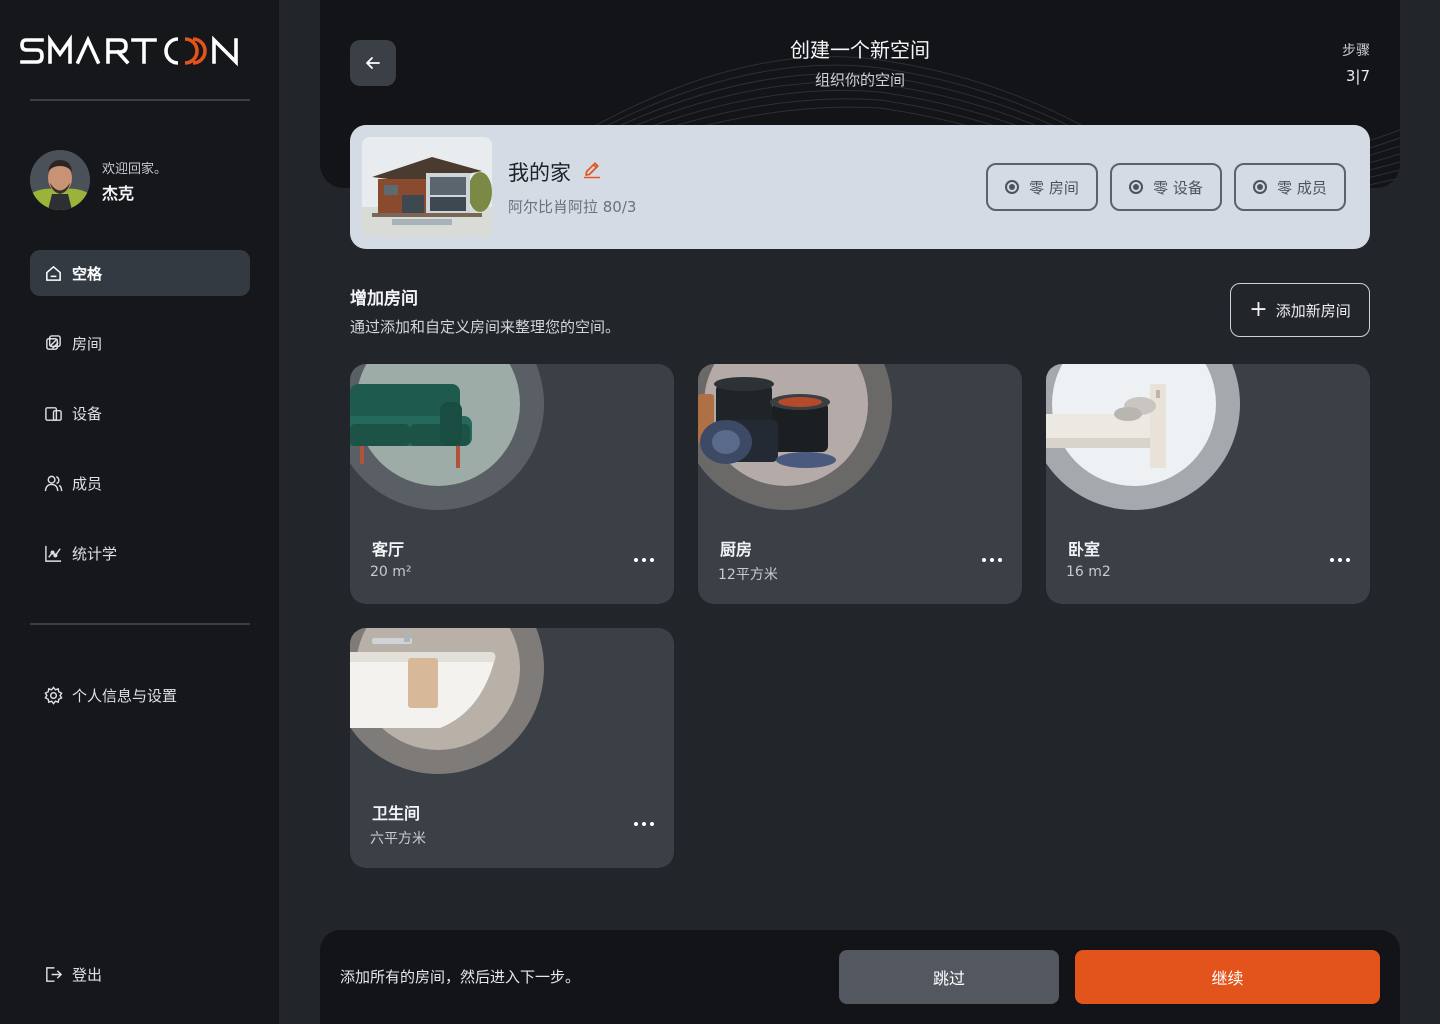 Image resolution: width=1440 pixels, height=1024 pixels. Describe the element at coordinates (1302, 187) in the screenshot. I see `chip-label: 零 成员` at that location.